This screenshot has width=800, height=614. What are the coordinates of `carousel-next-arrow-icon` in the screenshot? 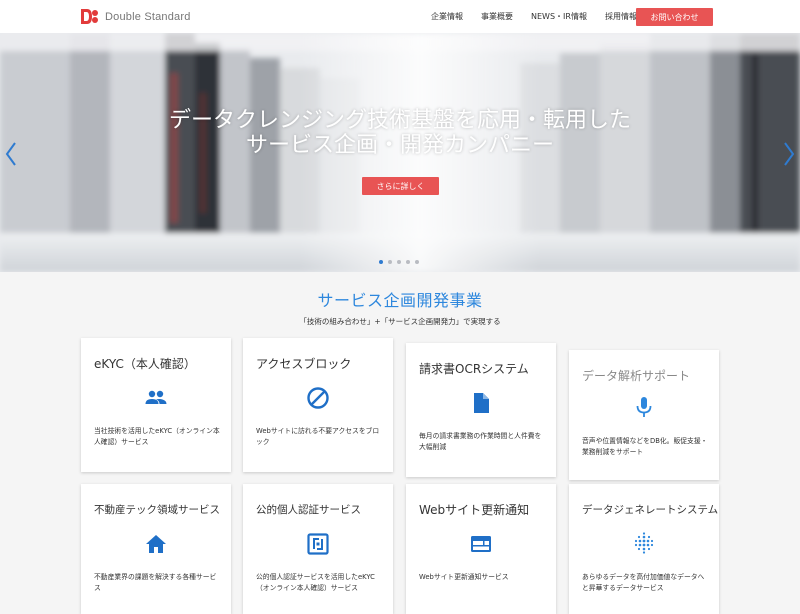 It's located at (789, 154).